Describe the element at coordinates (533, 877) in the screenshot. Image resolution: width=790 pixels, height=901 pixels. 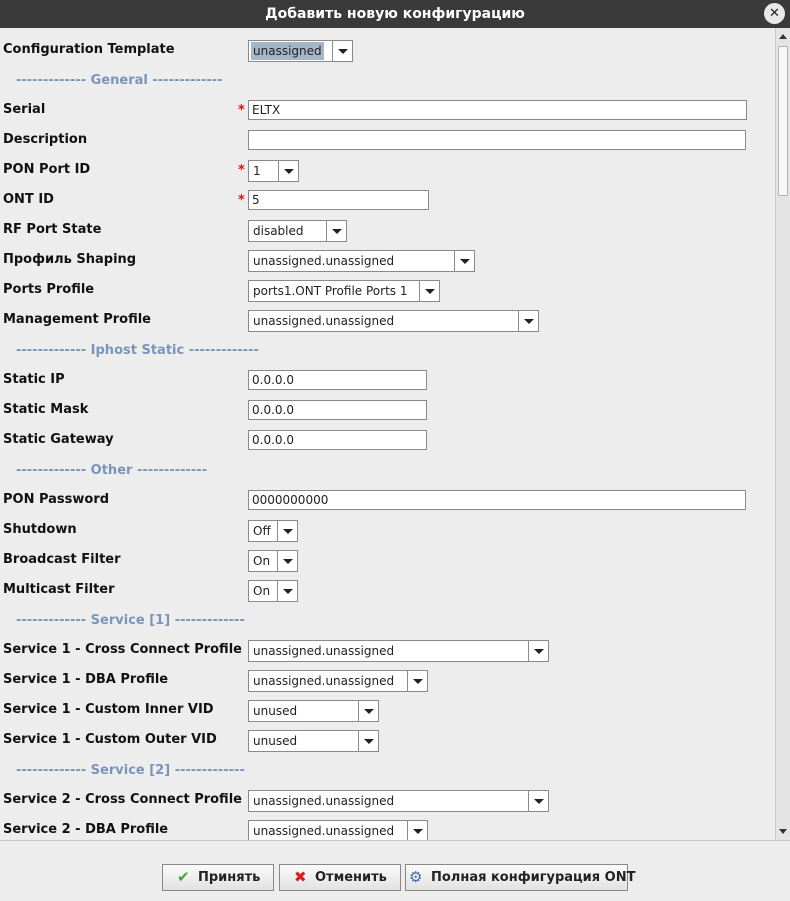
I see `full-config-button-label: Полная конфигурация ONT` at that location.